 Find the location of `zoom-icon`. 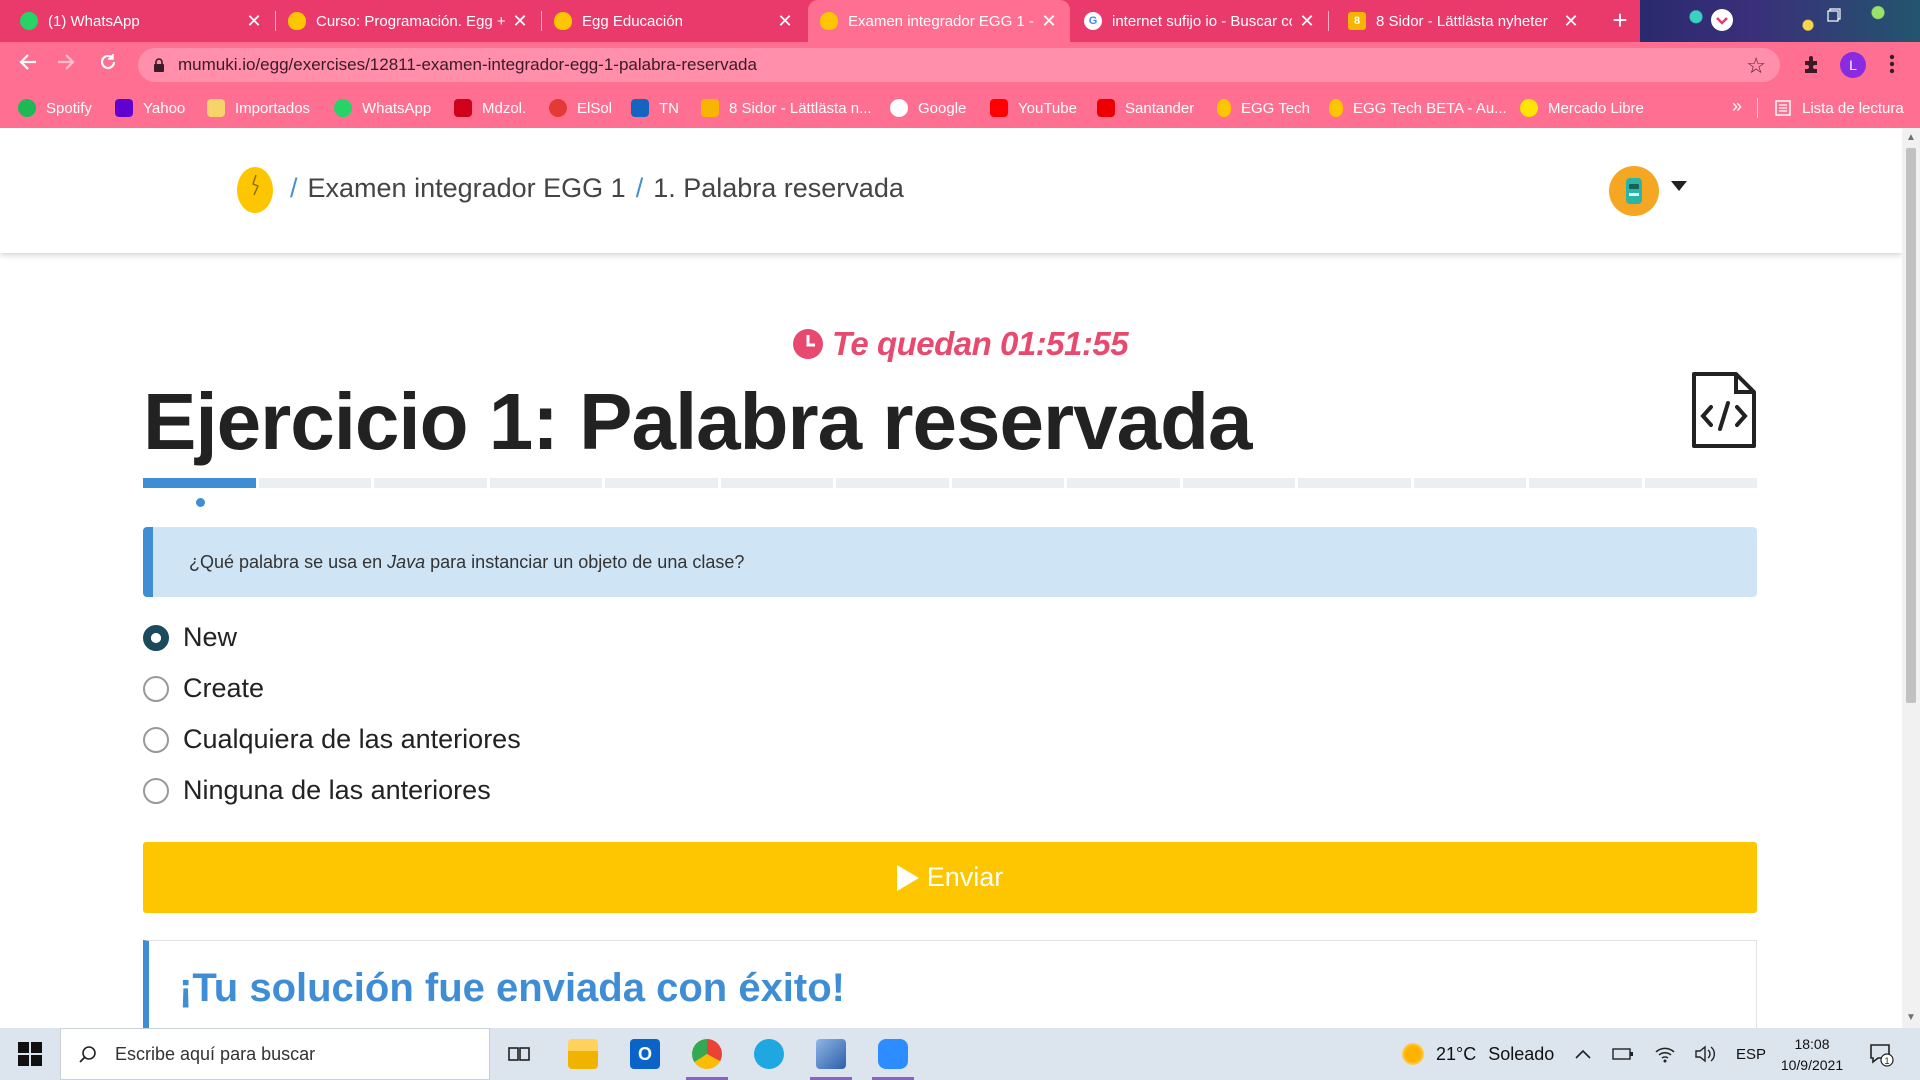

zoom-icon is located at coordinates (893, 1057).